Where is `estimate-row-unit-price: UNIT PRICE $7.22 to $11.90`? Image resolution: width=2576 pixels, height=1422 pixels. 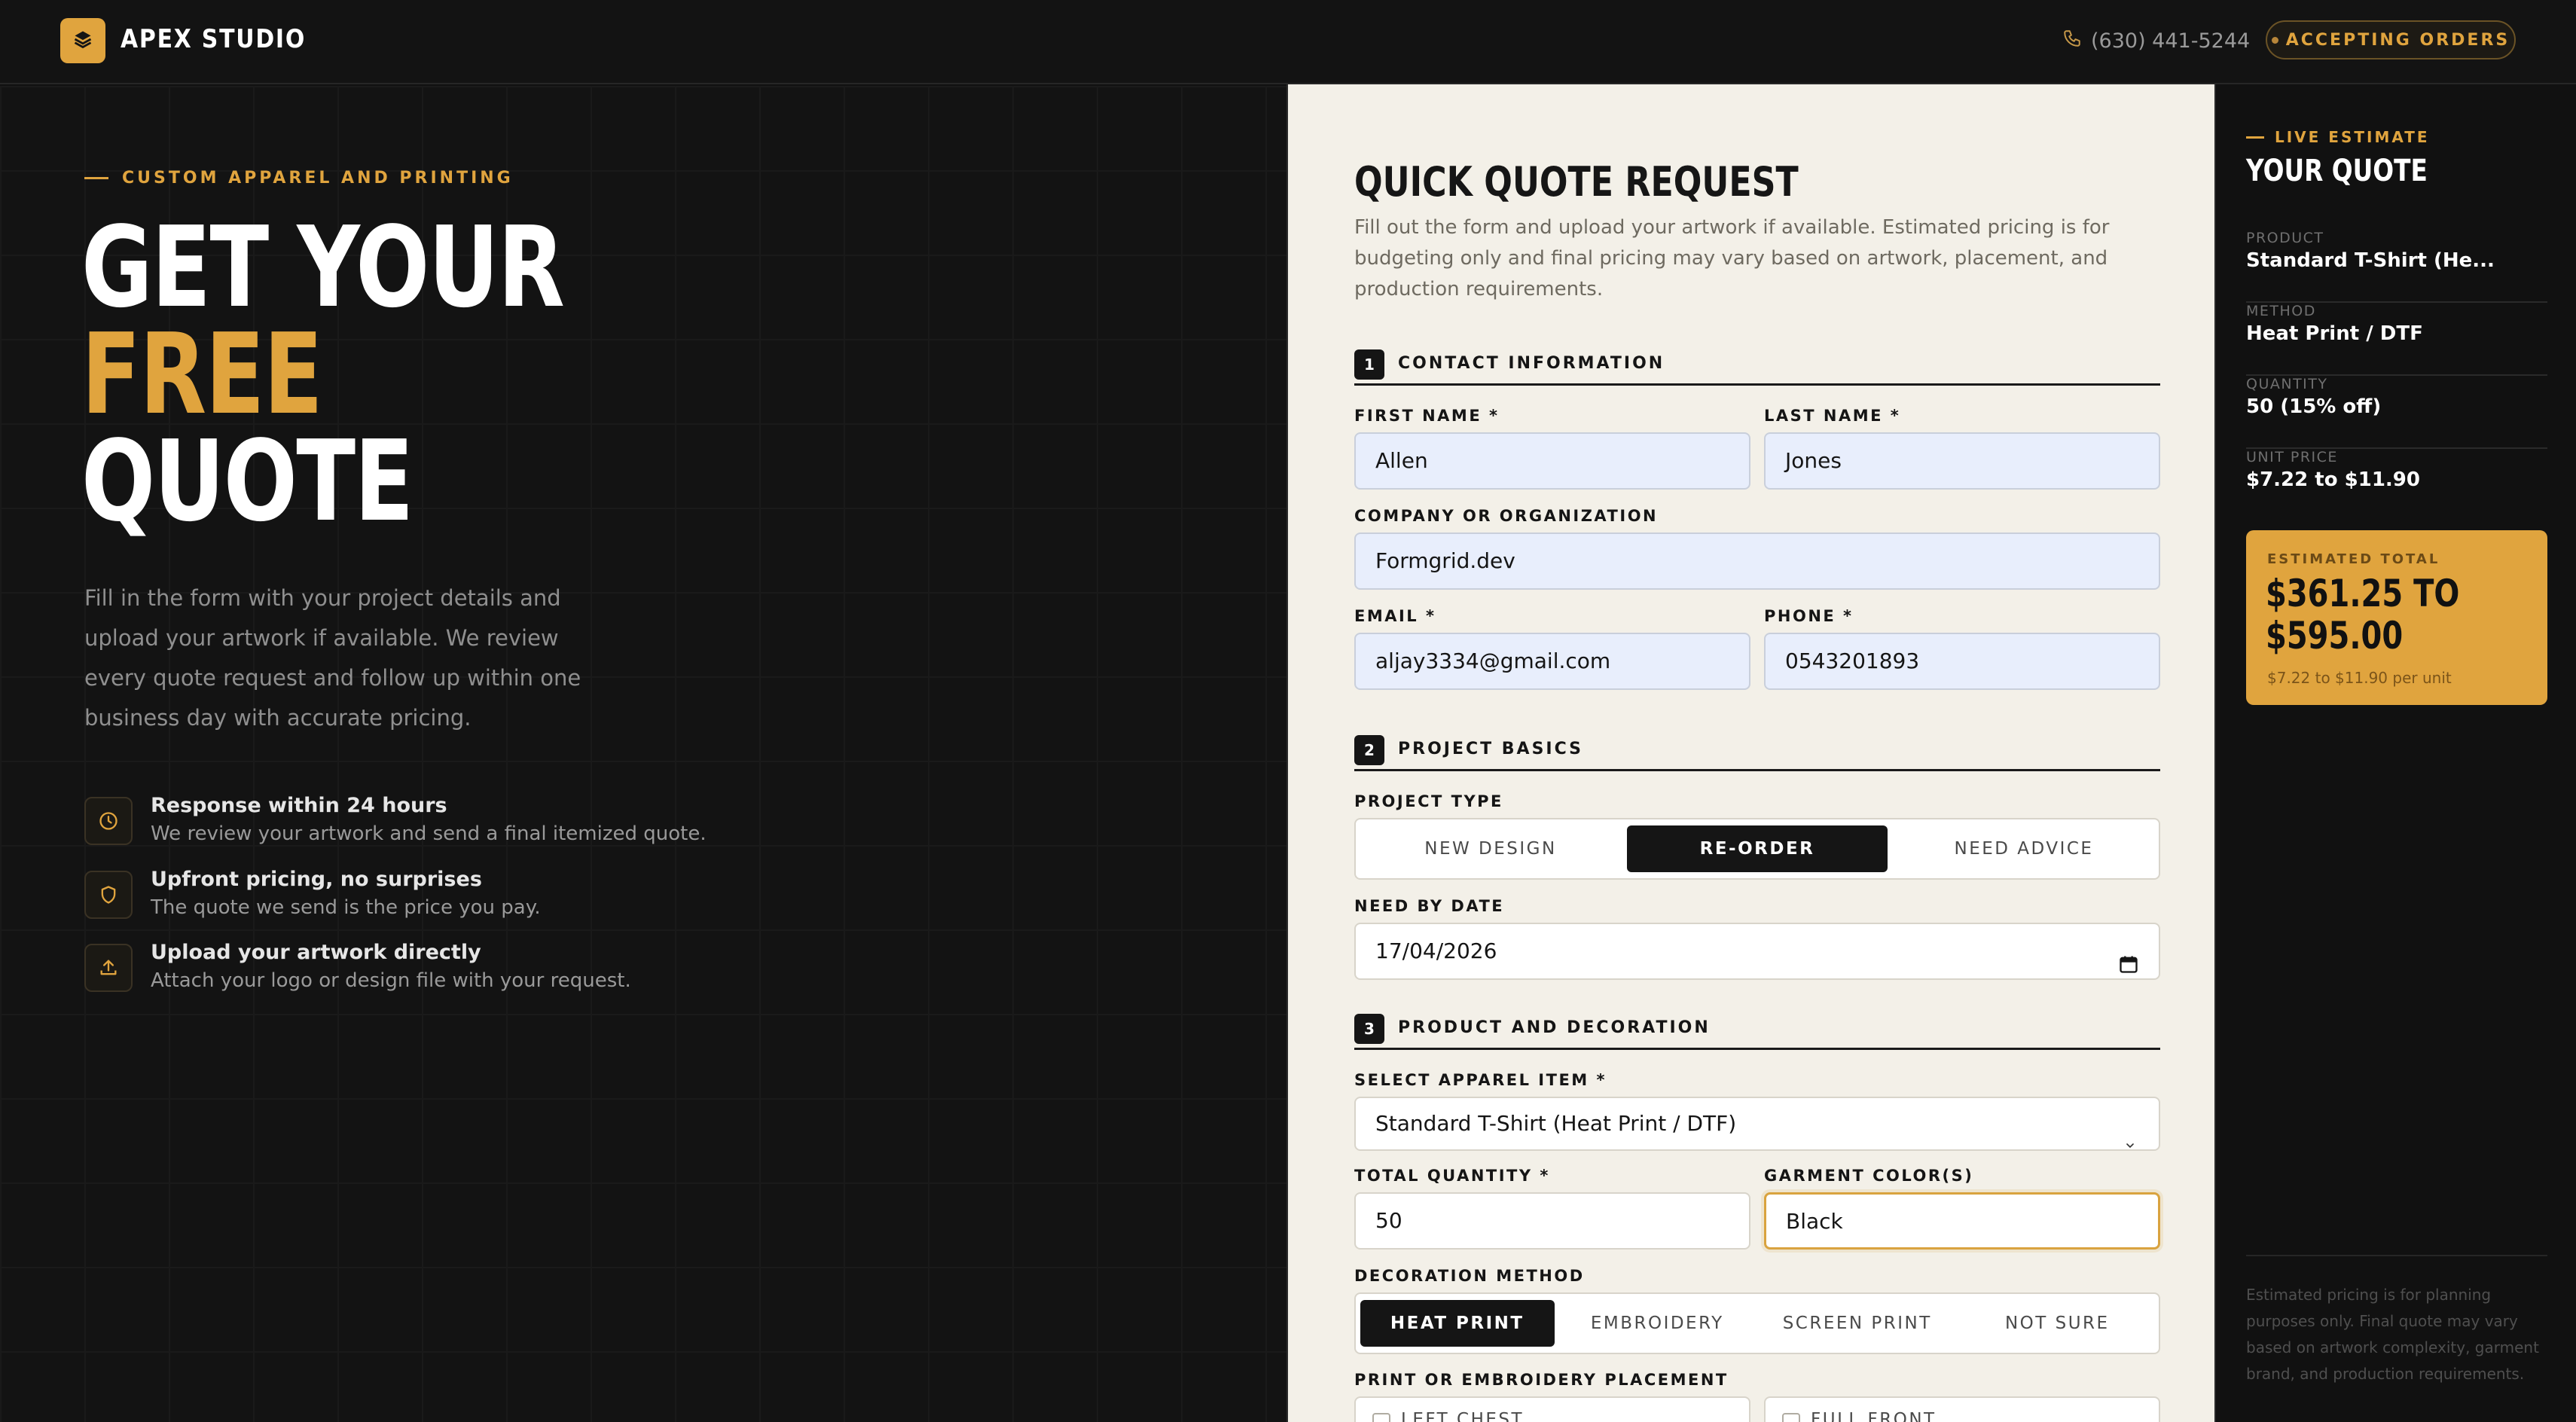
estimate-row-unit-price: UNIT PRICE $7.22 to $11.90 is located at coordinates (2397, 485).